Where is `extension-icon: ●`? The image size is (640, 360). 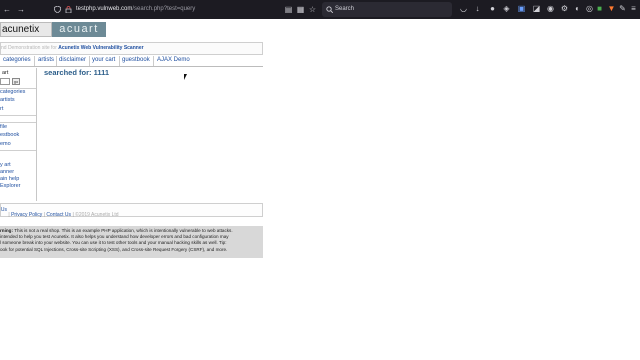 extension-icon: ● is located at coordinates (492, 8).